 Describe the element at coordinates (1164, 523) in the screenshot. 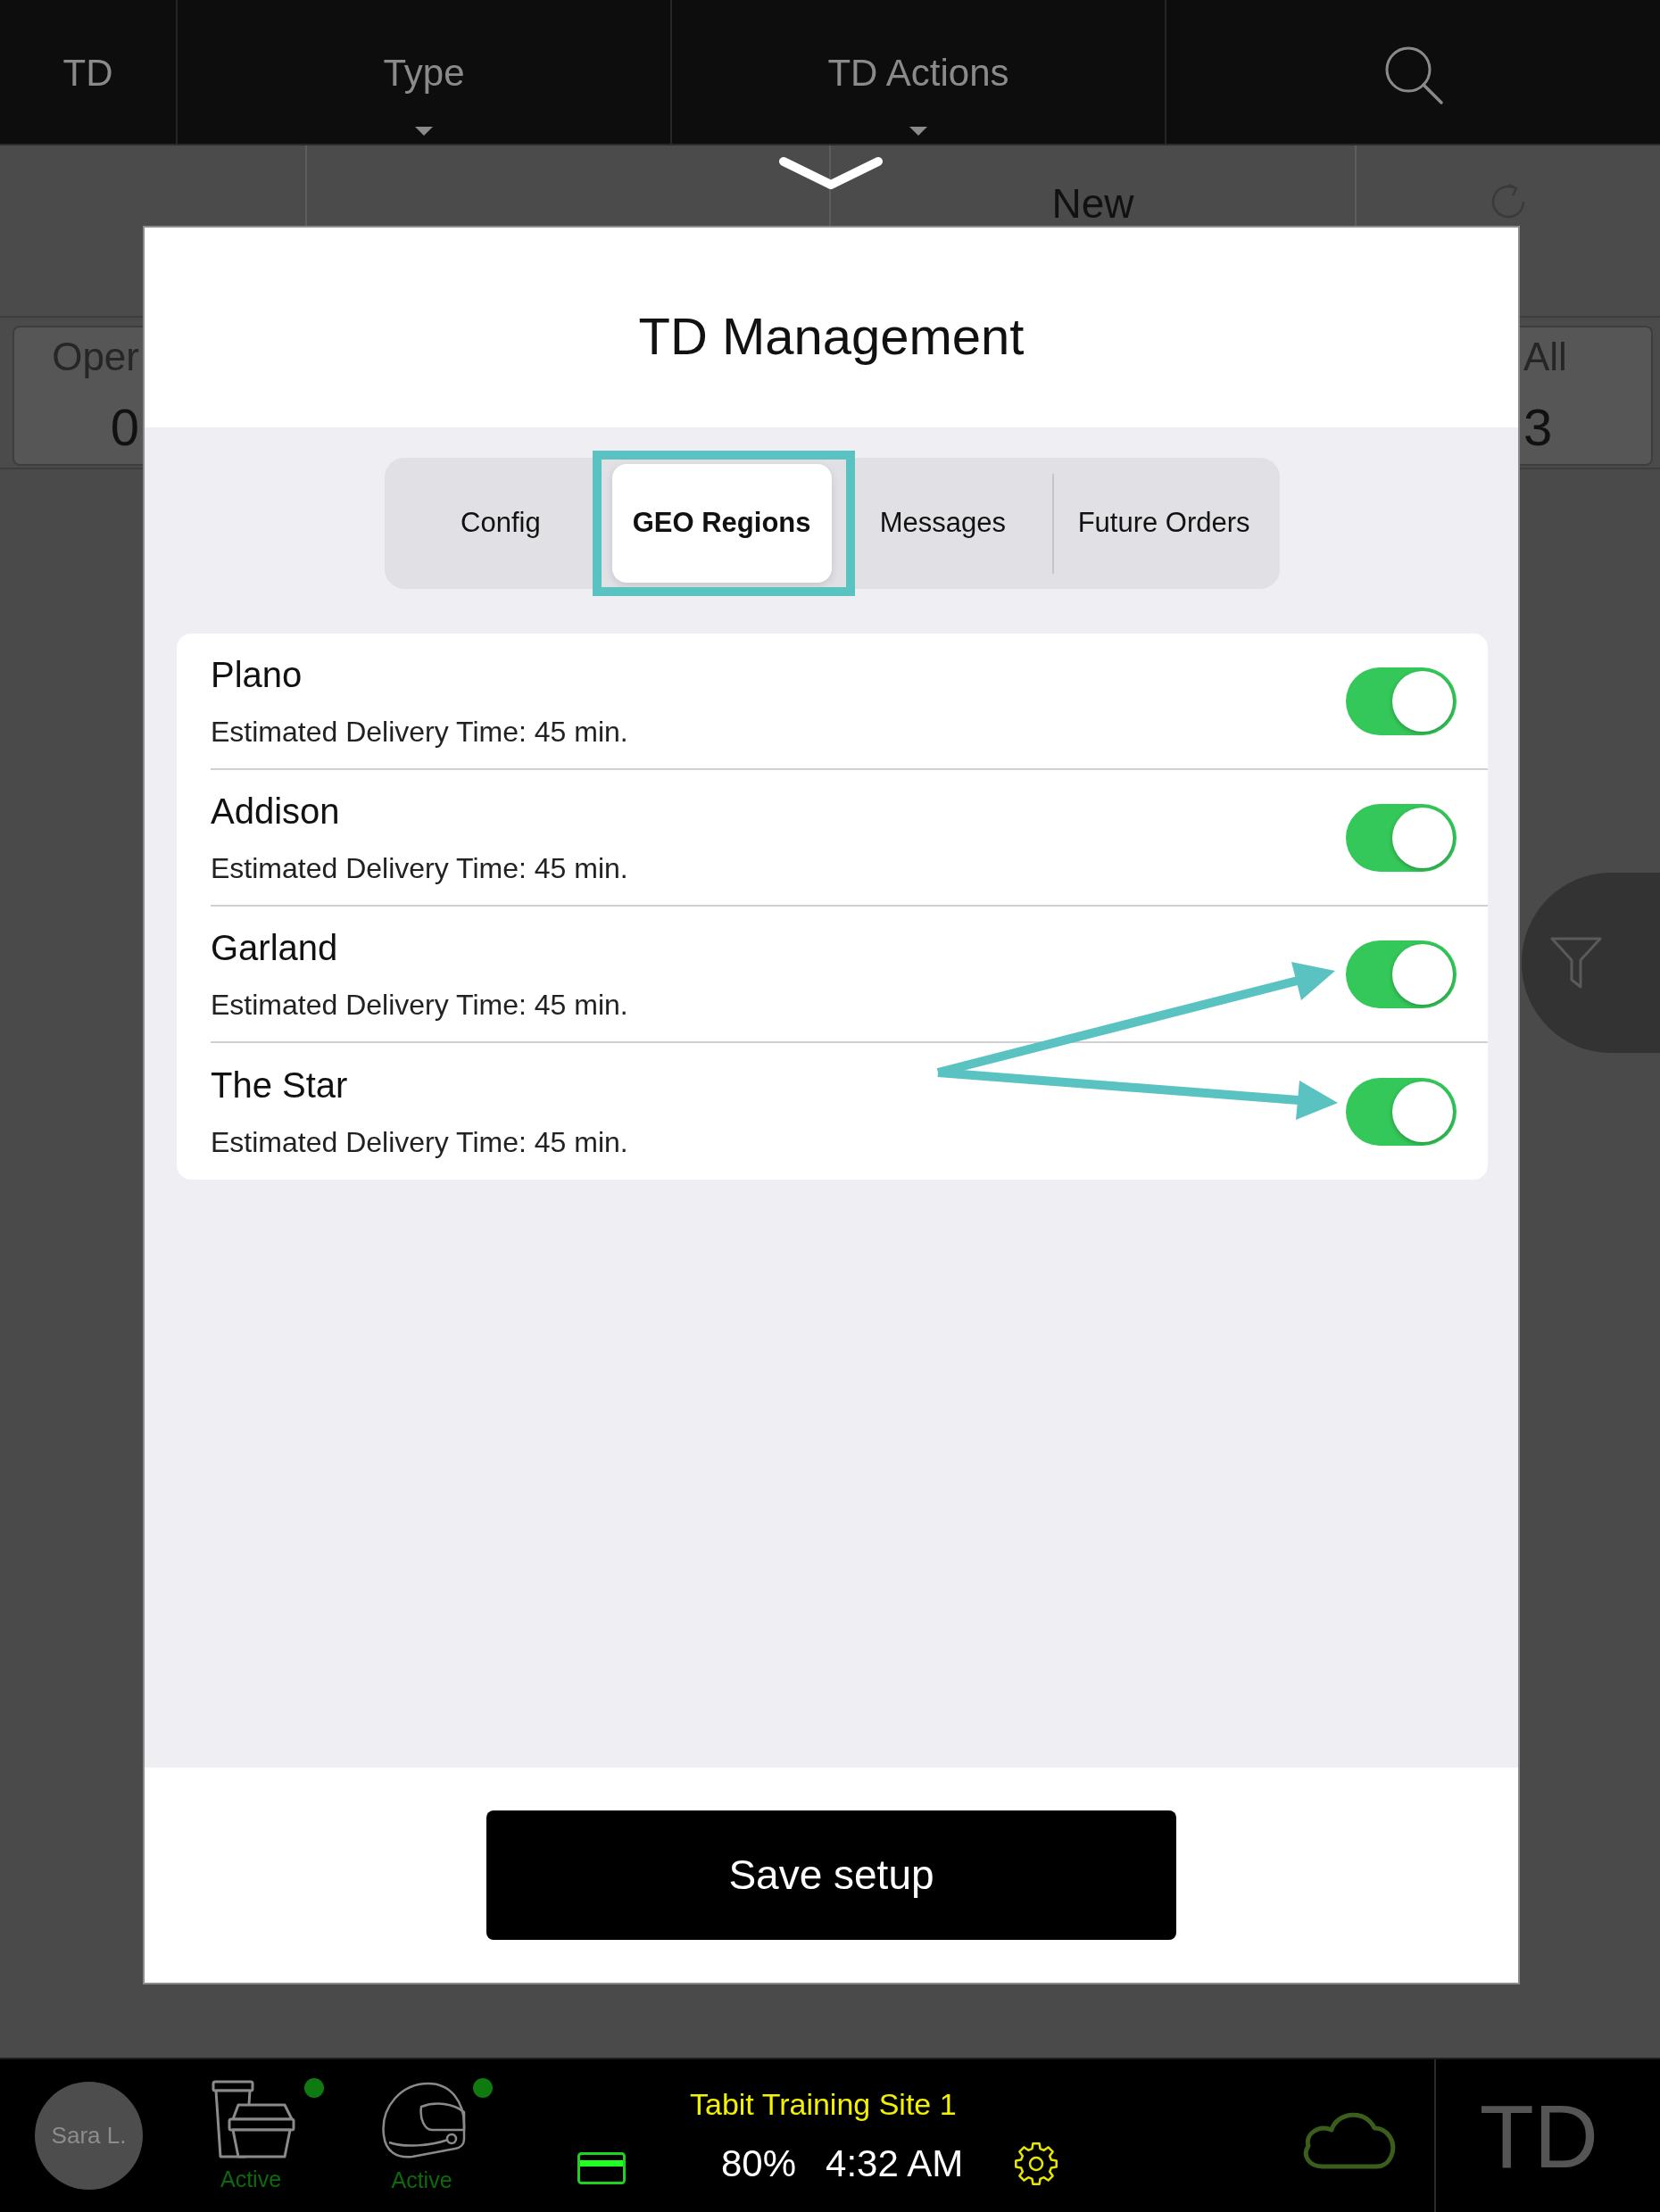

I see `tab: Future Orders` at that location.